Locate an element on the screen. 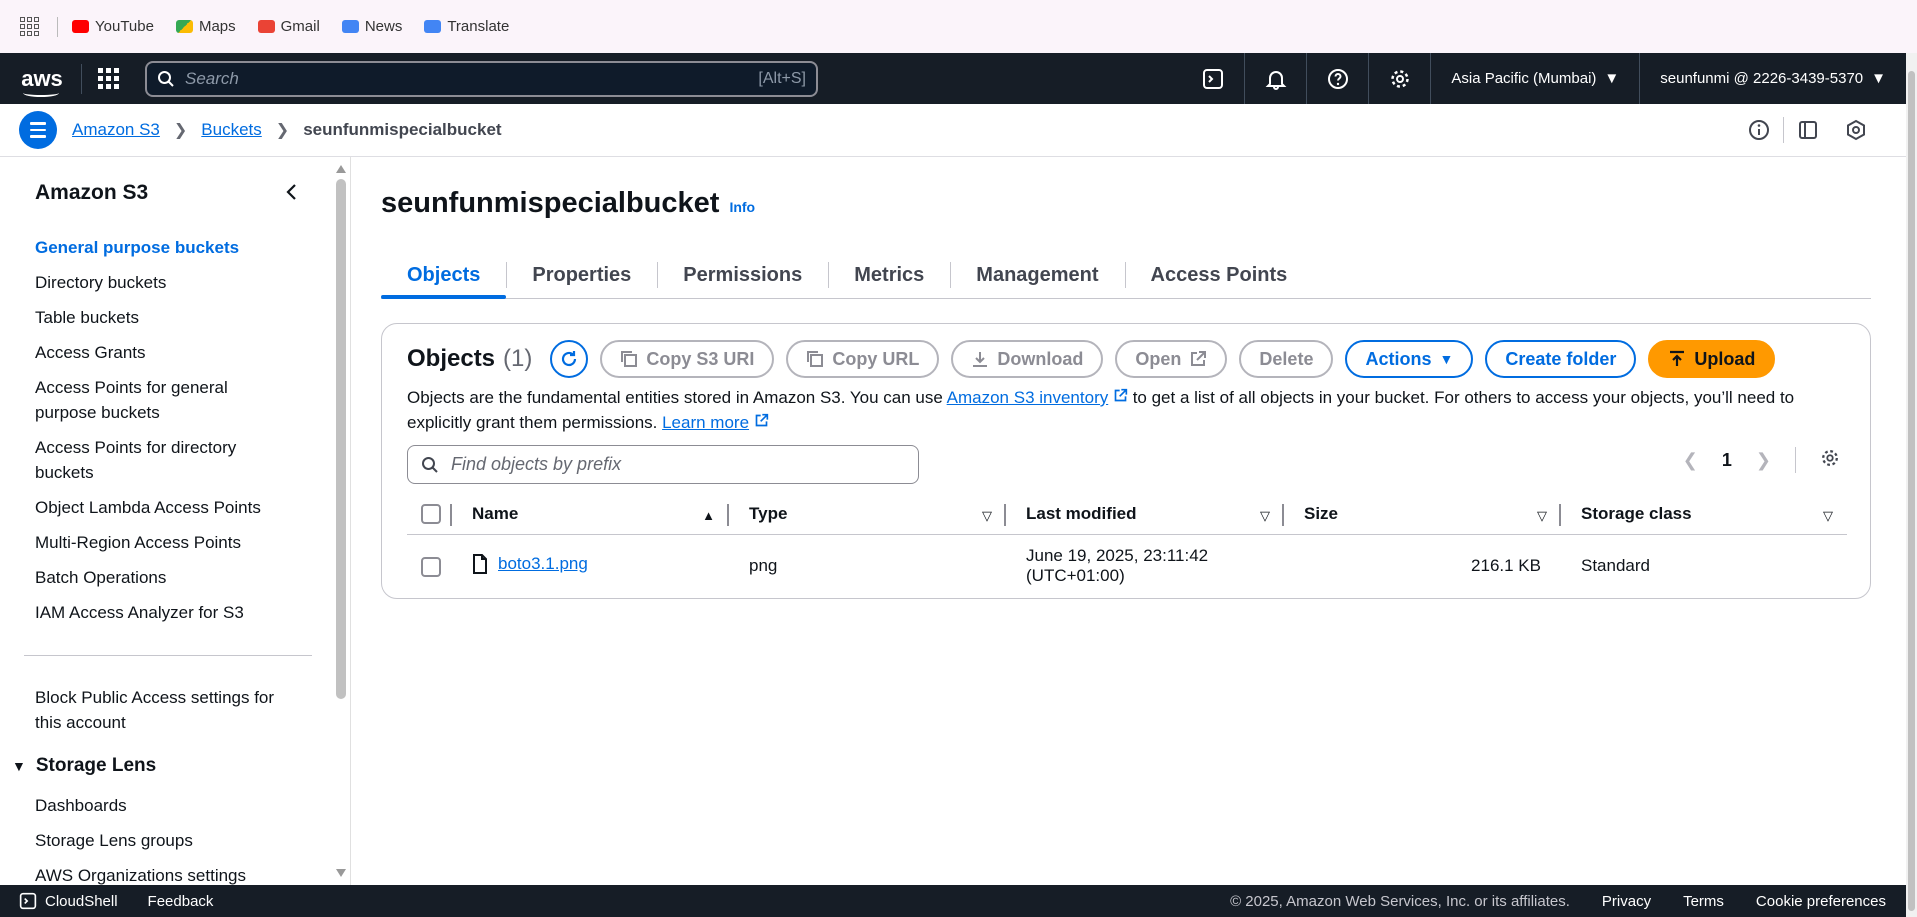  caret-down-icon: ▼ is located at coordinates (1612, 78).